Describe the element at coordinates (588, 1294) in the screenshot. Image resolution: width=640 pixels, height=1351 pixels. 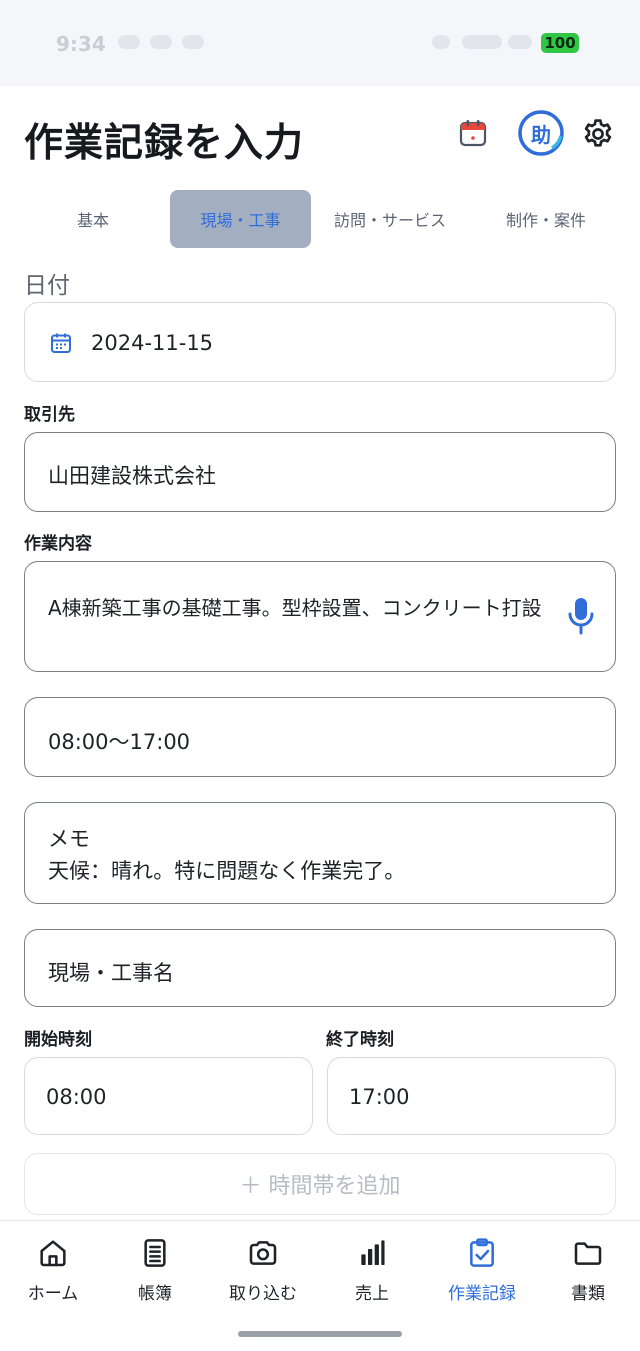
I see `nav-label: 書類` at that location.